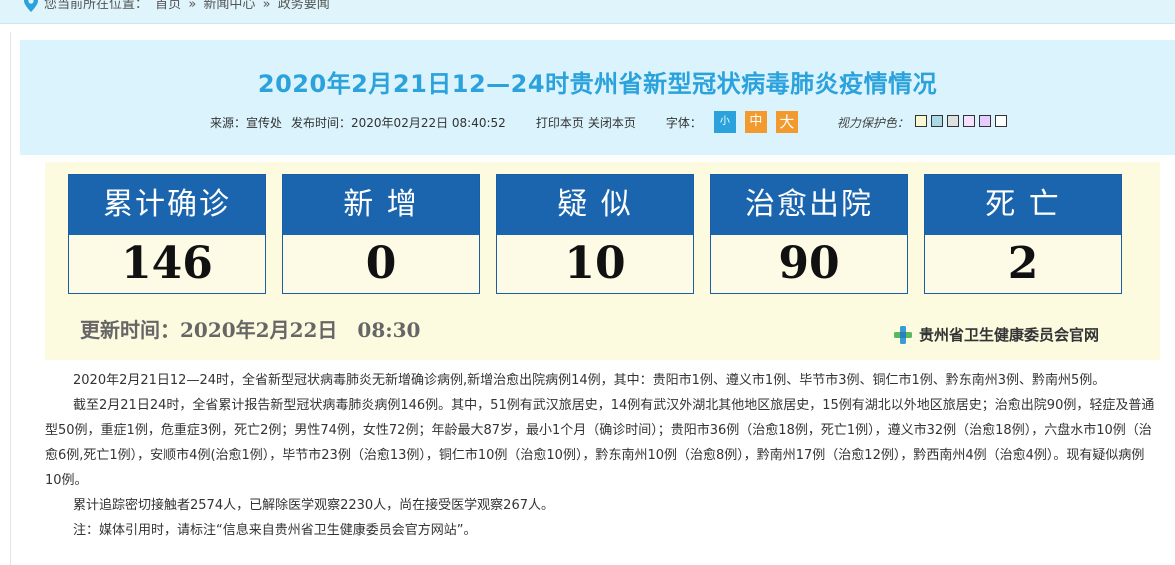  What do you see at coordinates (167, 205) in the screenshot?
I see `stat-label: 累计确诊` at bounding box center [167, 205].